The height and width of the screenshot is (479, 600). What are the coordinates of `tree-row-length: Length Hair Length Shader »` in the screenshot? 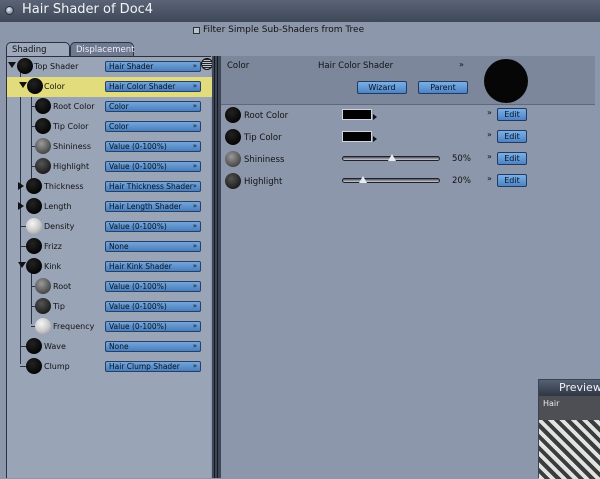 It's located at (109, 207).